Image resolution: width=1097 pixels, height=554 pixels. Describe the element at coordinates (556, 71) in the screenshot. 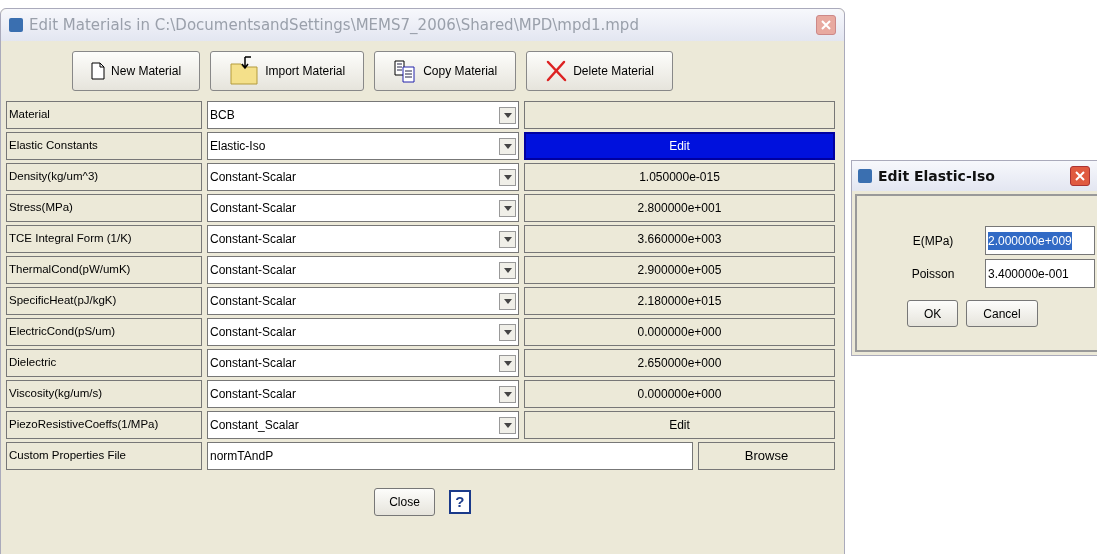

I see `x-mark-icon` at that location.